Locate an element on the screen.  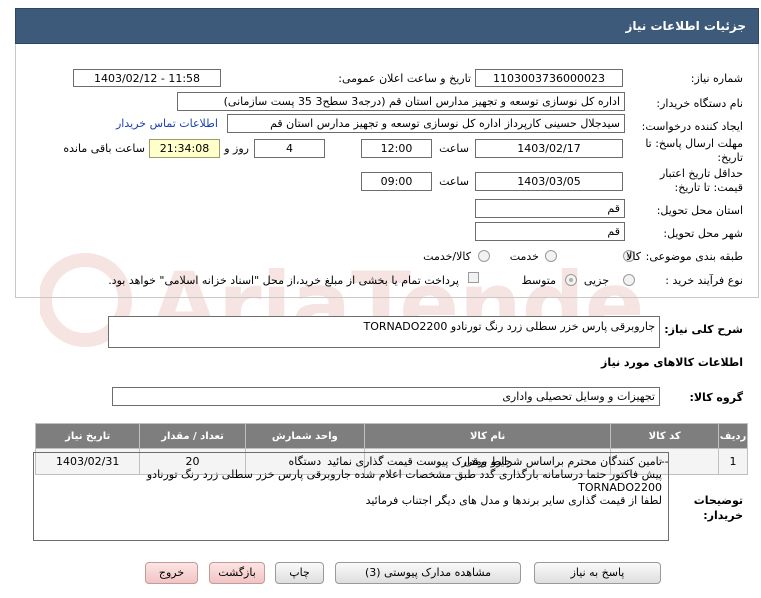
page-title: جزئیات اطلاعات نیاز is located at coordinates (685, 26).